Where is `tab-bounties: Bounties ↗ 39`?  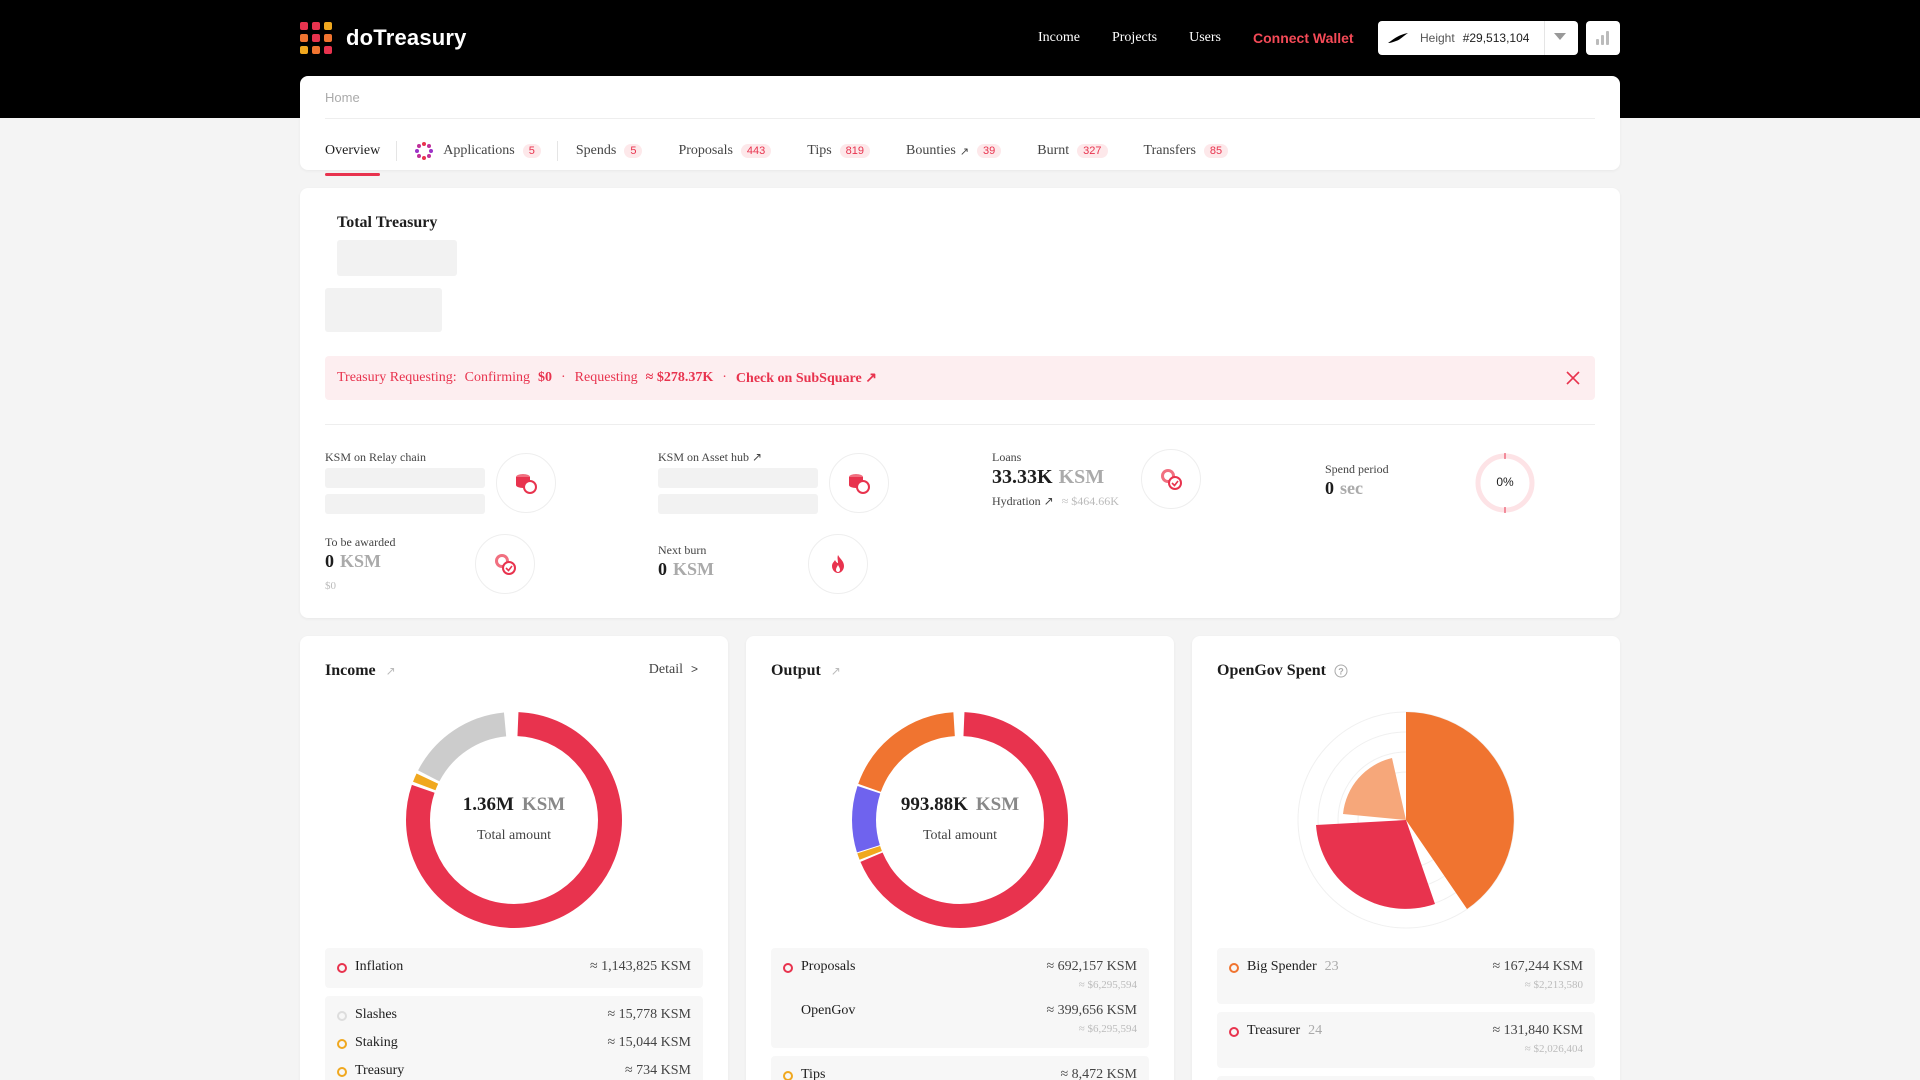 tab-bounties: Bounties ↗ 39 is located at coordinates (954, 151).